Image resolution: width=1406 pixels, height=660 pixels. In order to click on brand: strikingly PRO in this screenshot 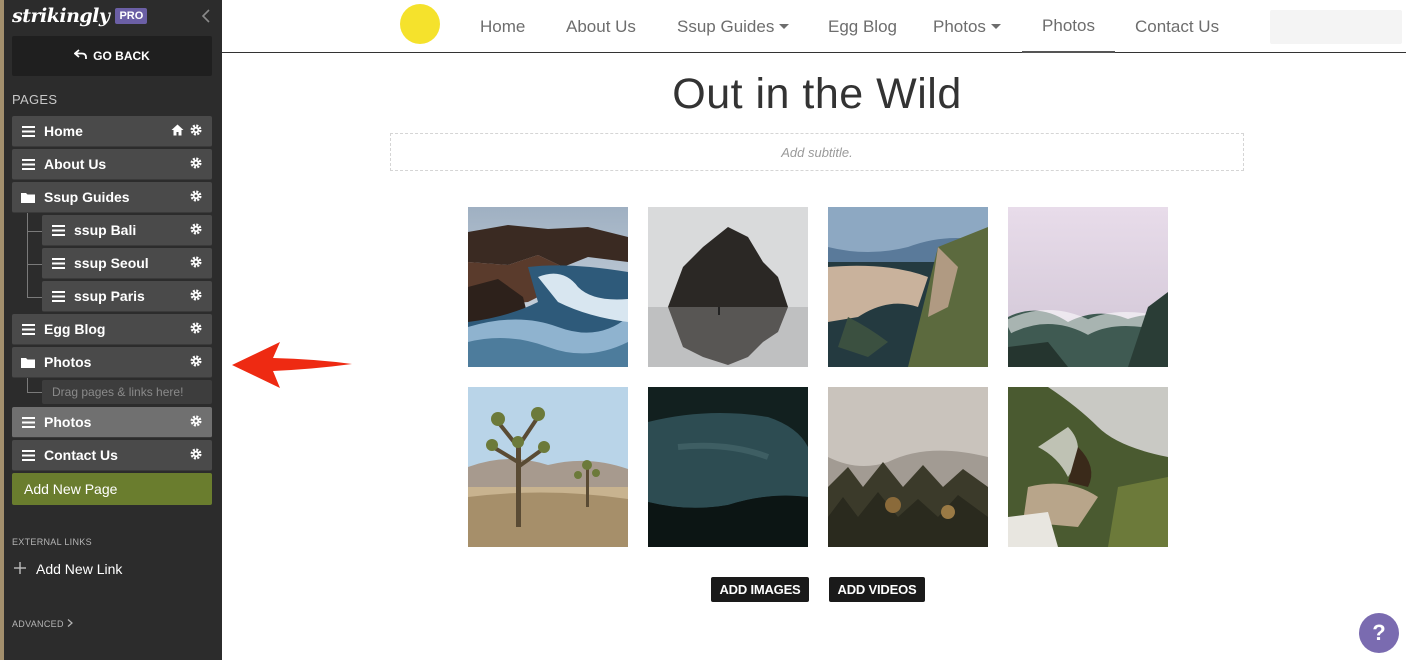, I will do `click(80, 16)`.